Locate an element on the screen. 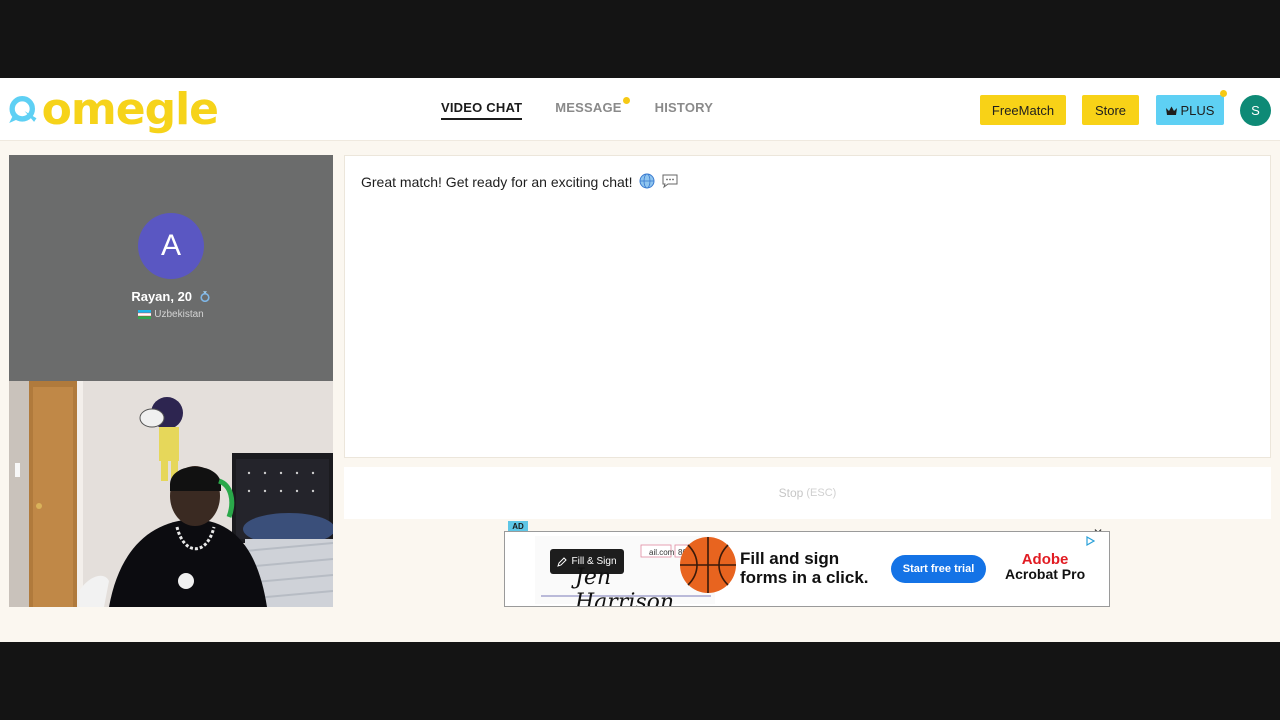 Image resolution: width=1280 pixels, height=720 pixels. freematch-button: FreeMatch is located at coordinates (1023, 110).